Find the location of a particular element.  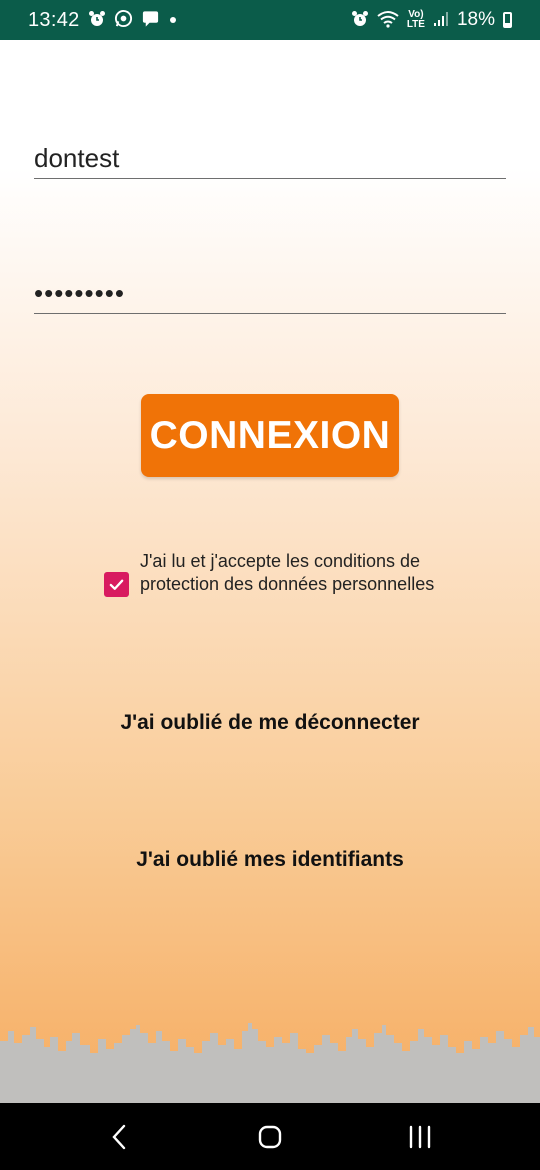

connect-button: CONNEXION is located at coordinates (270, 435).